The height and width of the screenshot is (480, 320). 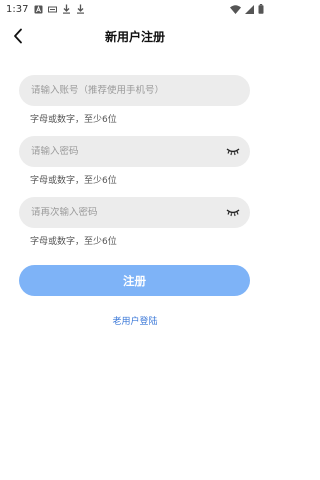 I want to click on confirm-password-input, so click(x=134, y=212).